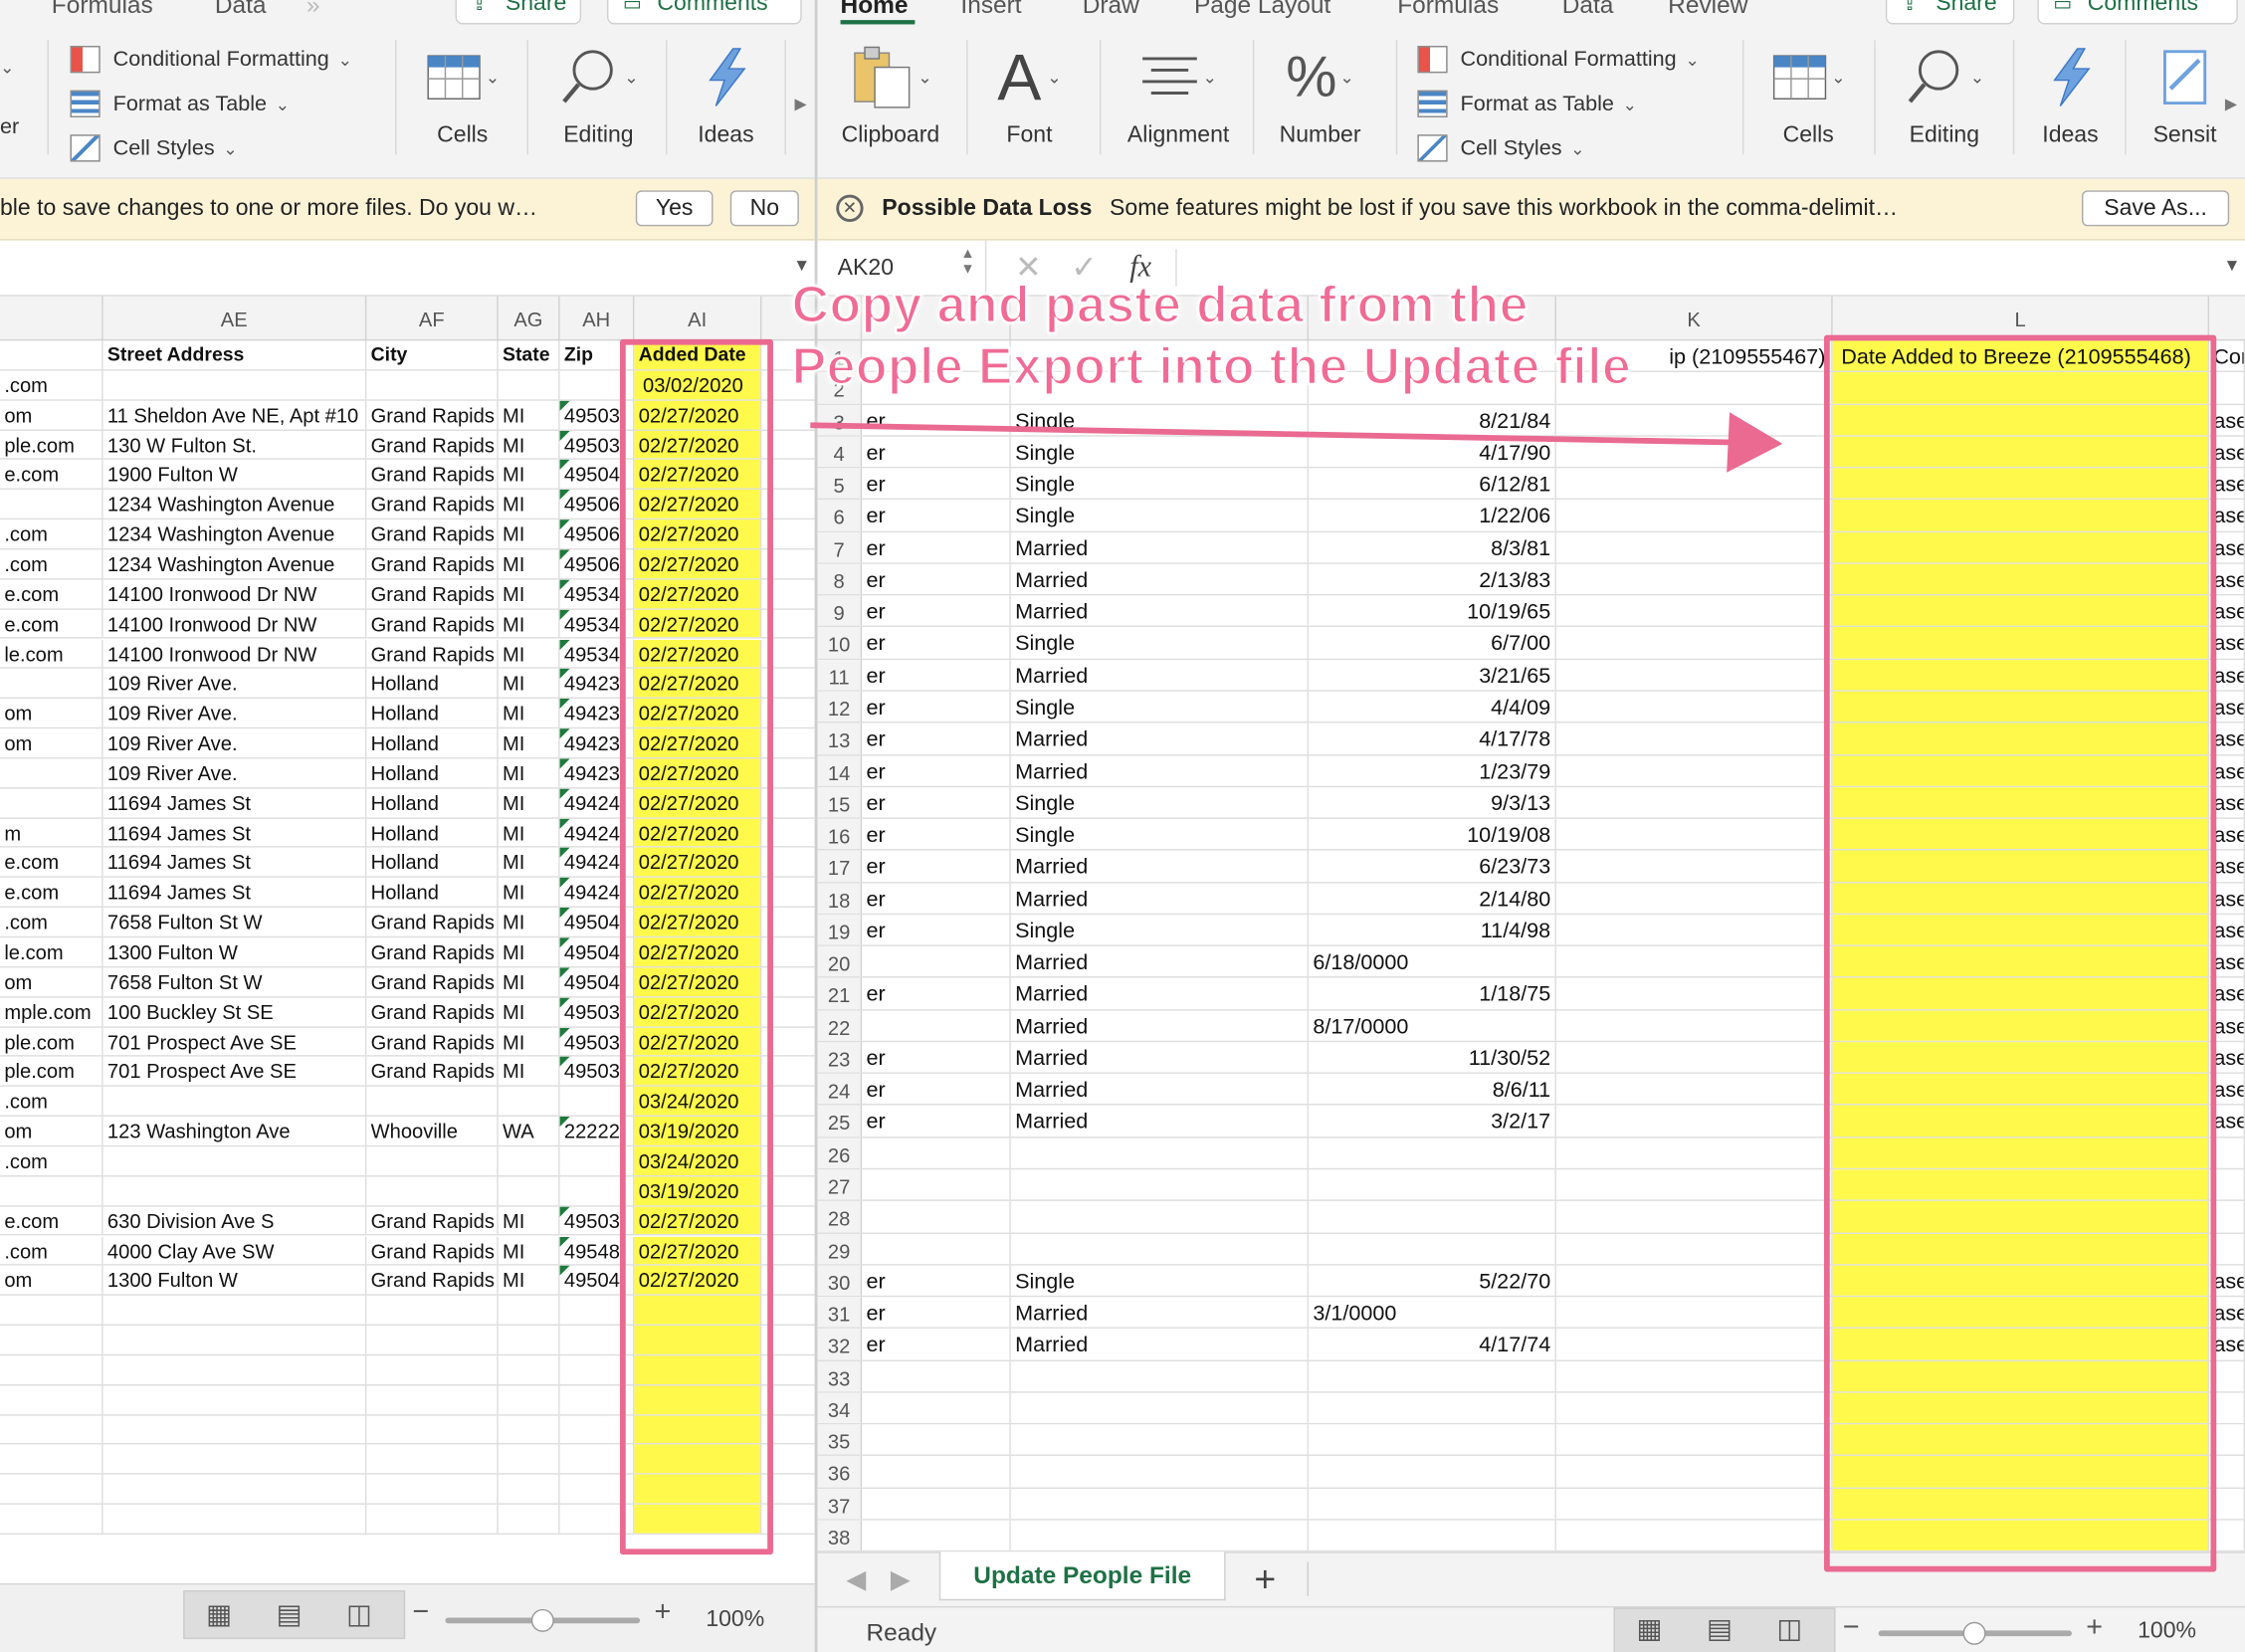  Describe the element at coordinates (235, 1131) in the screenshot. I see `cell-ae: 123 Washington Ave` at that location.